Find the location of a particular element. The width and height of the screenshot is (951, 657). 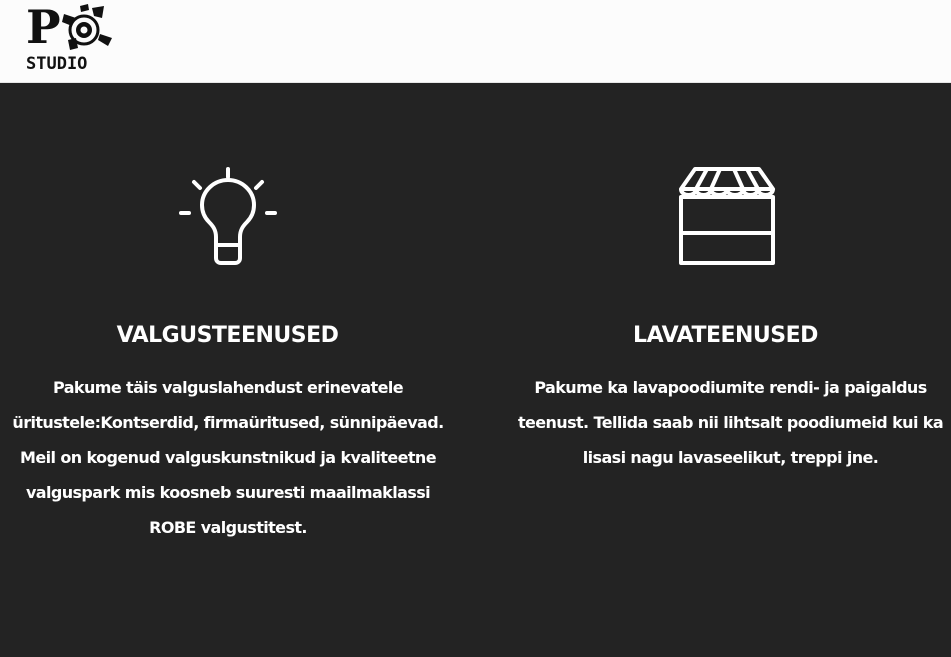

service-title: LAVATEENUSED is located at coordinates (725, 335).